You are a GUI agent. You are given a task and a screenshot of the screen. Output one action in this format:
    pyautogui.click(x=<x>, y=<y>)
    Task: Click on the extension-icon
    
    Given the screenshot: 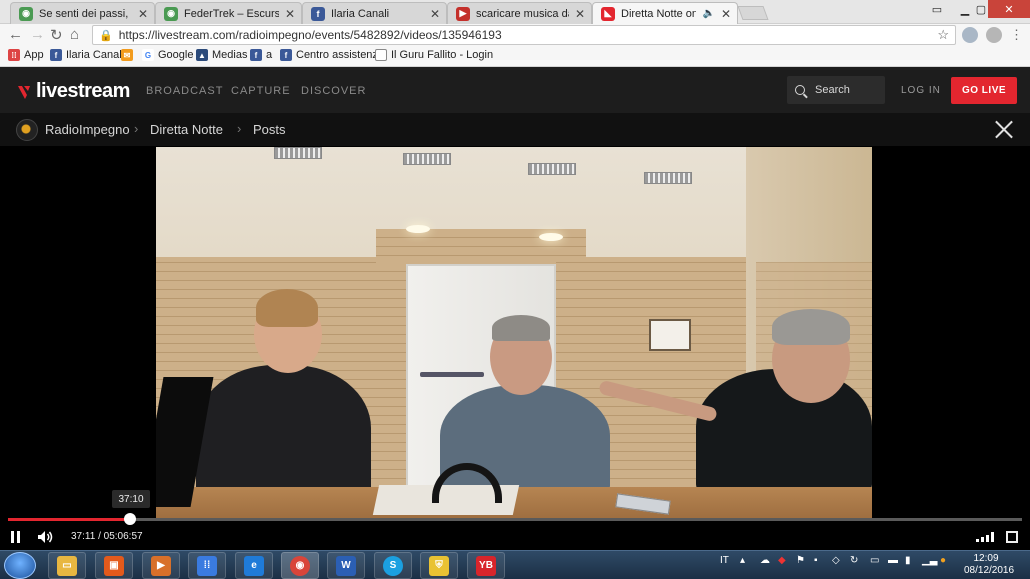 What is the action you would take?
    pyautogui.click(x=994, y=35)
    